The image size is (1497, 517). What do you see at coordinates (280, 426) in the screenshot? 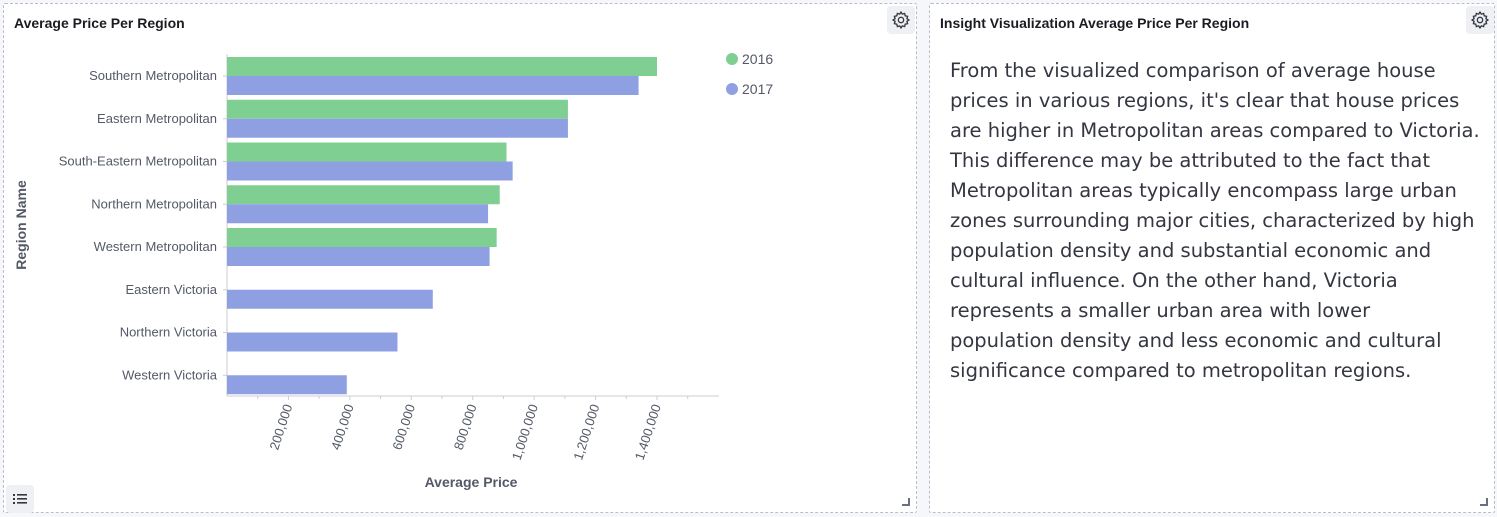
I see `x-tick-label: 200,000` at bounding box center [280, 426].